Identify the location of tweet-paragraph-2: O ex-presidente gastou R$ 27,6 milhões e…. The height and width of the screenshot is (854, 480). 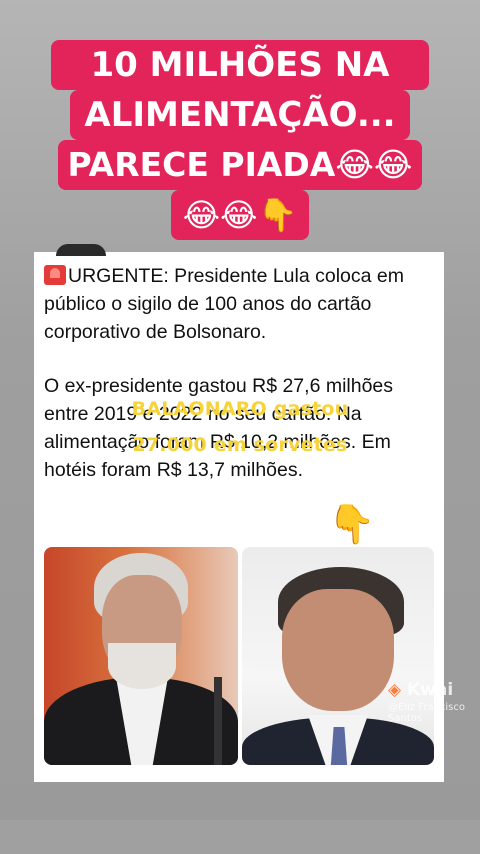
(219, 428).